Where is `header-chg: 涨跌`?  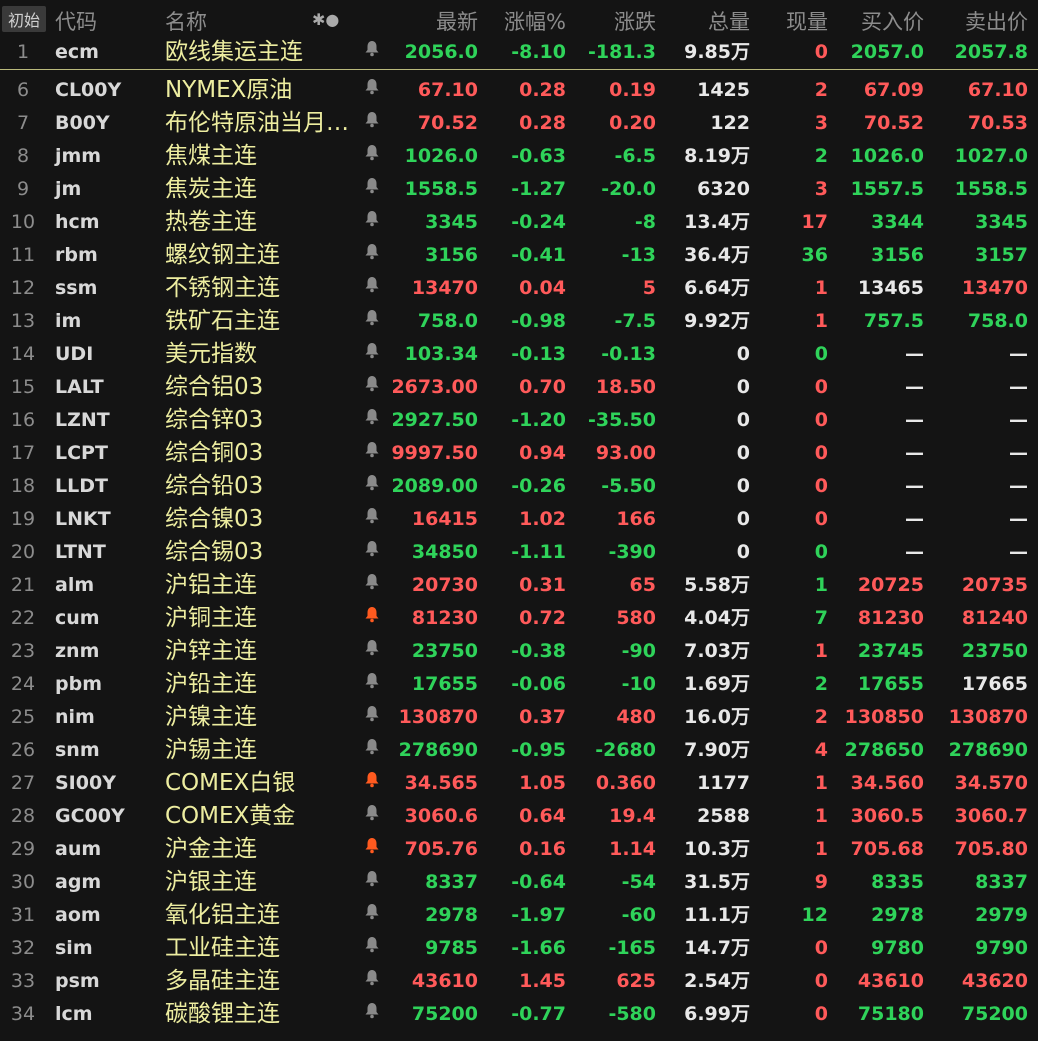 header-chg: 涨跌 is located at coordinates (613, 21).